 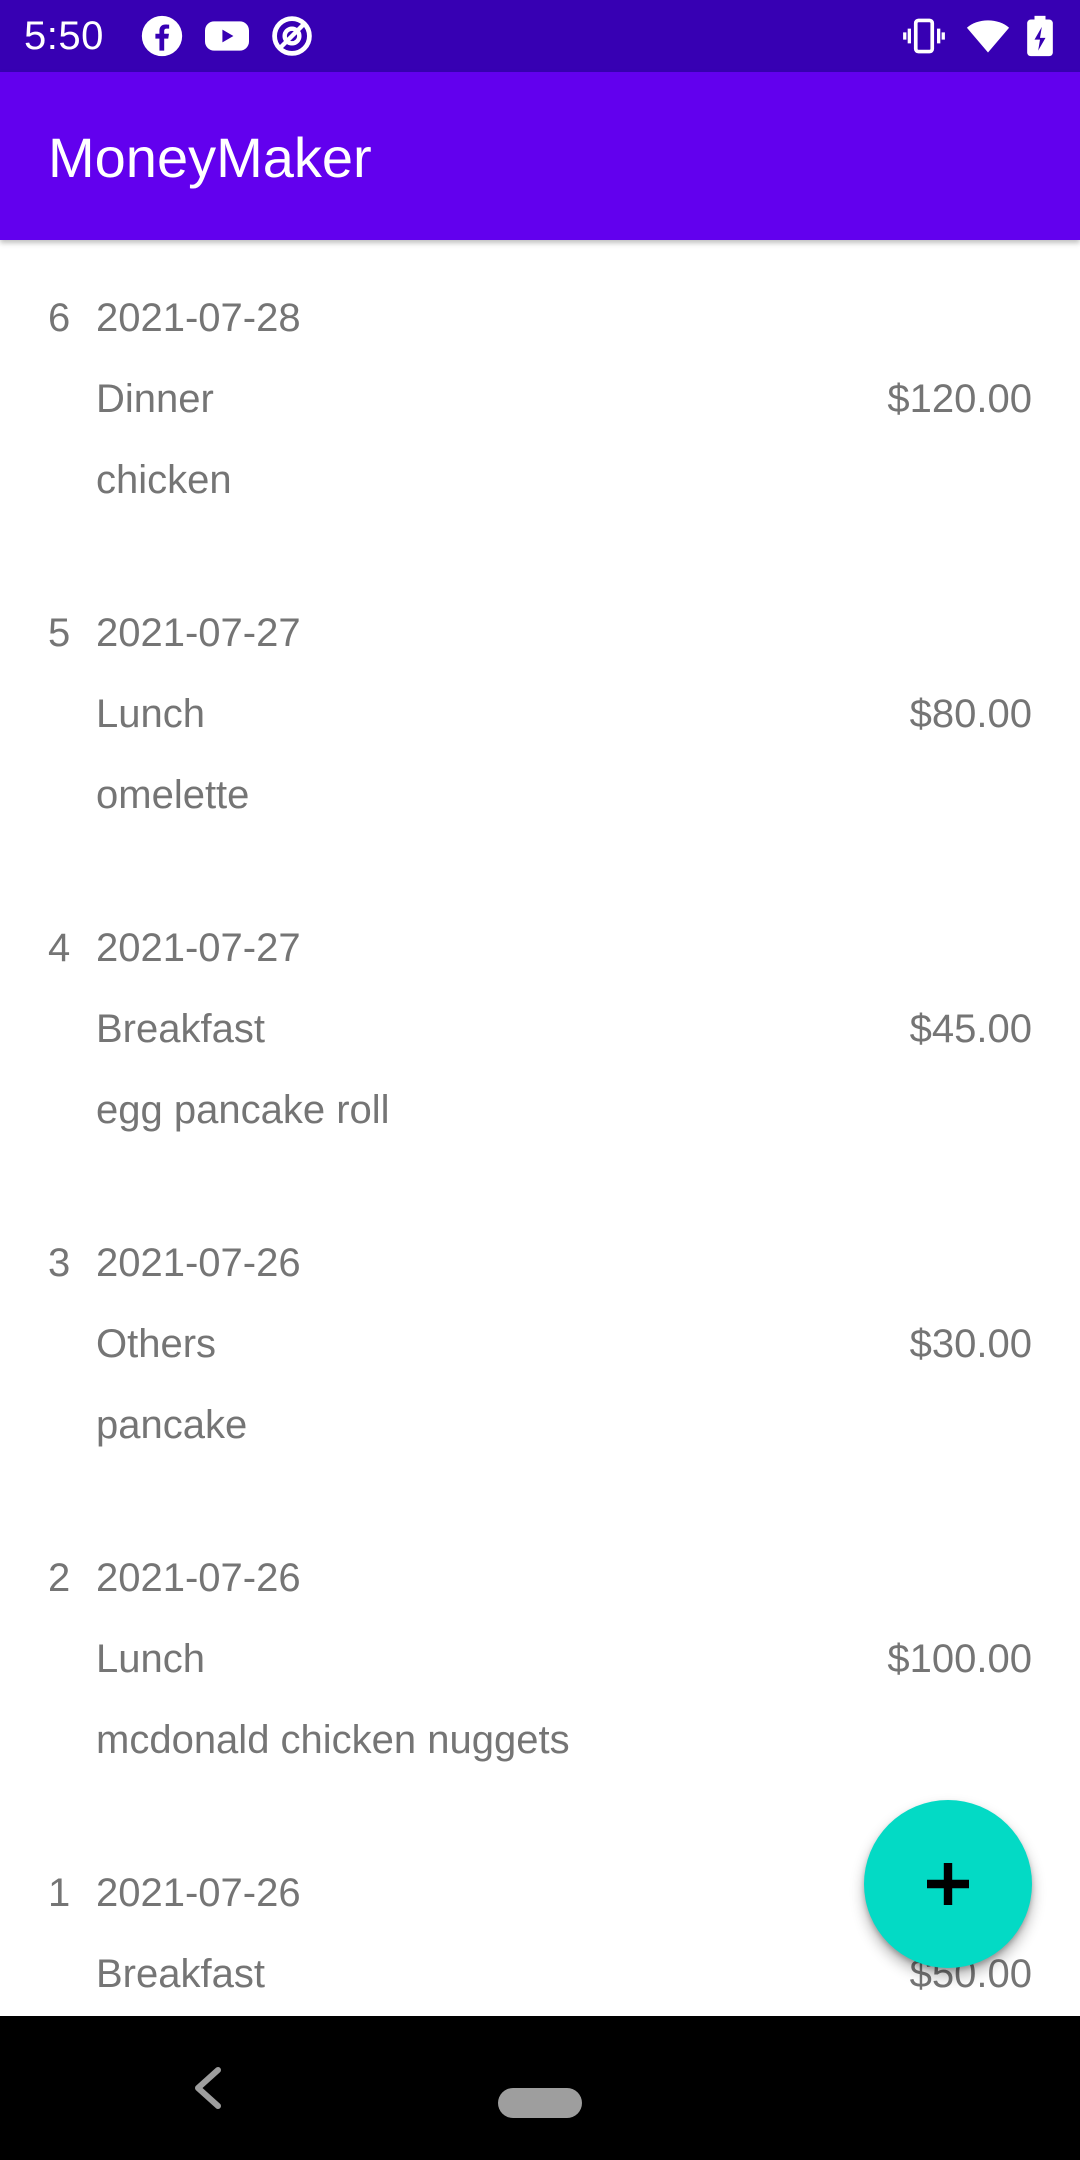 What do you see at coordinates (243, 1110) in the screenshot?
I see `record-note: egg pancake roll` at bounding box center [243, 1110].